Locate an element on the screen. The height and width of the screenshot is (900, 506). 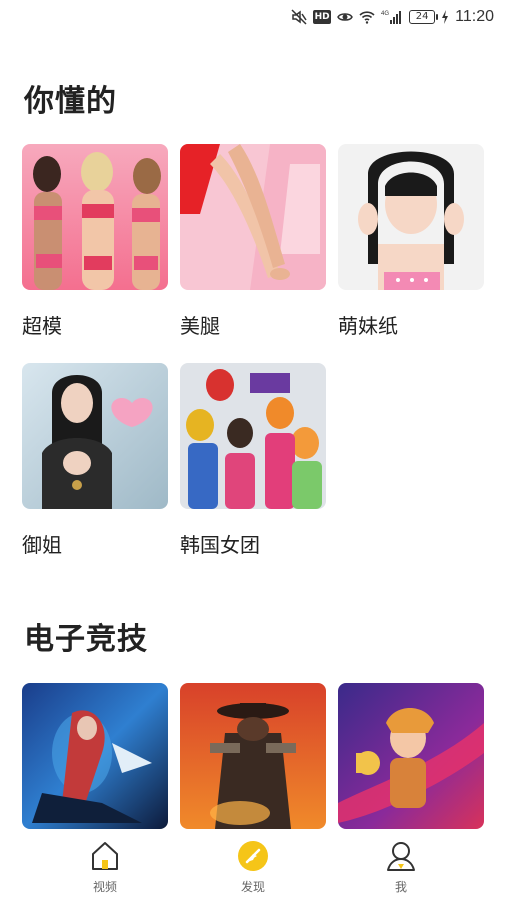
nav-tab-me: 我 is located at coordinates (401, 870).